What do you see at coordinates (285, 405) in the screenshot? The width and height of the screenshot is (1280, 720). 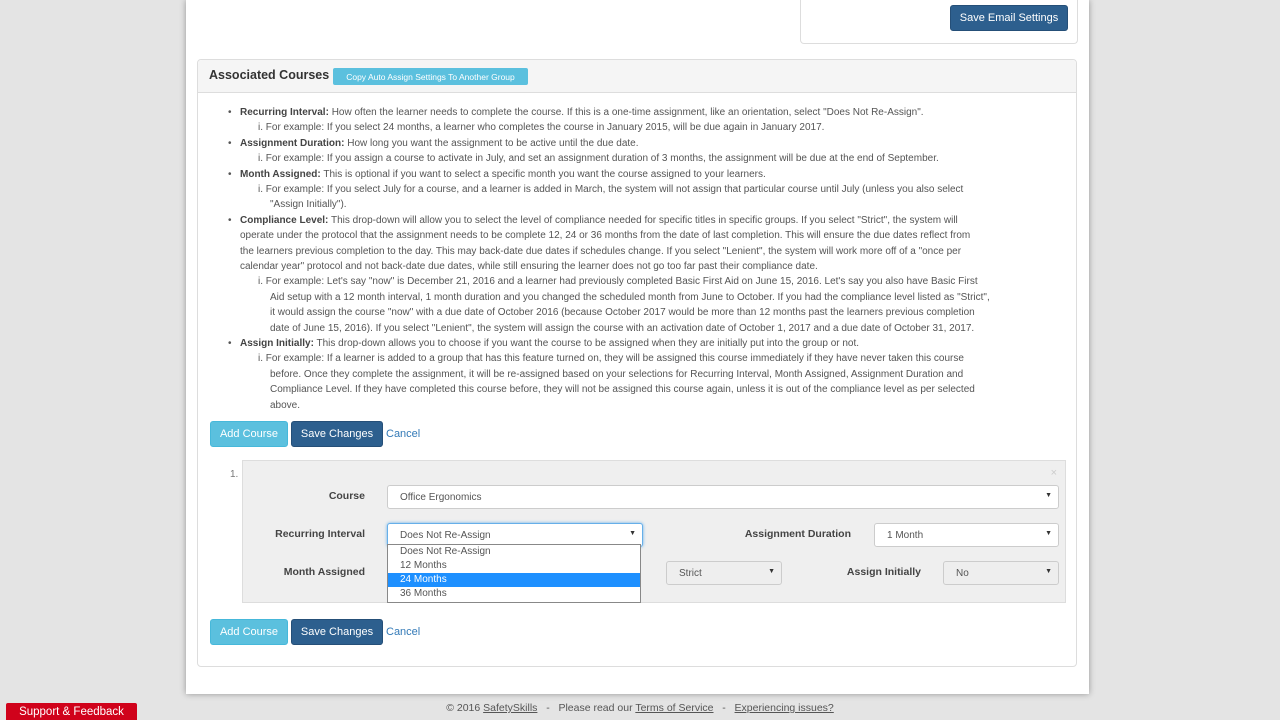 I see `help-example: above.` at bounding box center [285, 405].